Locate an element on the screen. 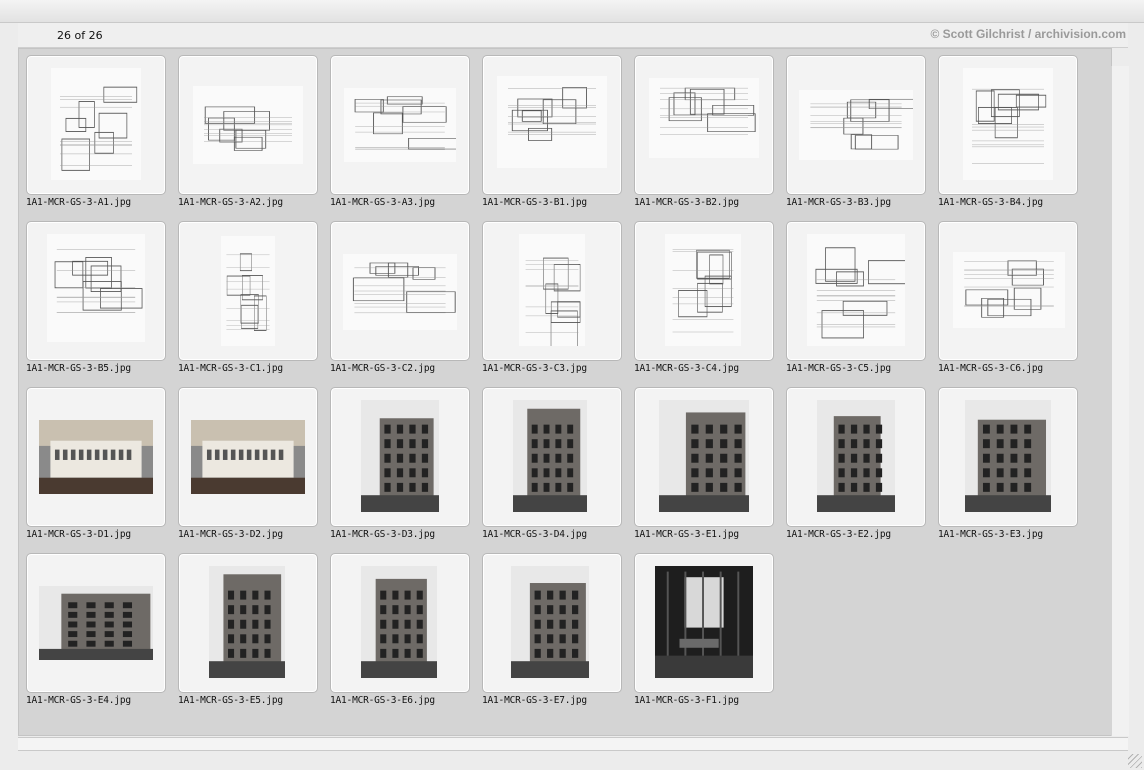 The width and height of the screenshot is (1144, 770). thumbnail-item: 1A1-MCR-GS-3-C4.jpg is located at coordinates (704, 301).